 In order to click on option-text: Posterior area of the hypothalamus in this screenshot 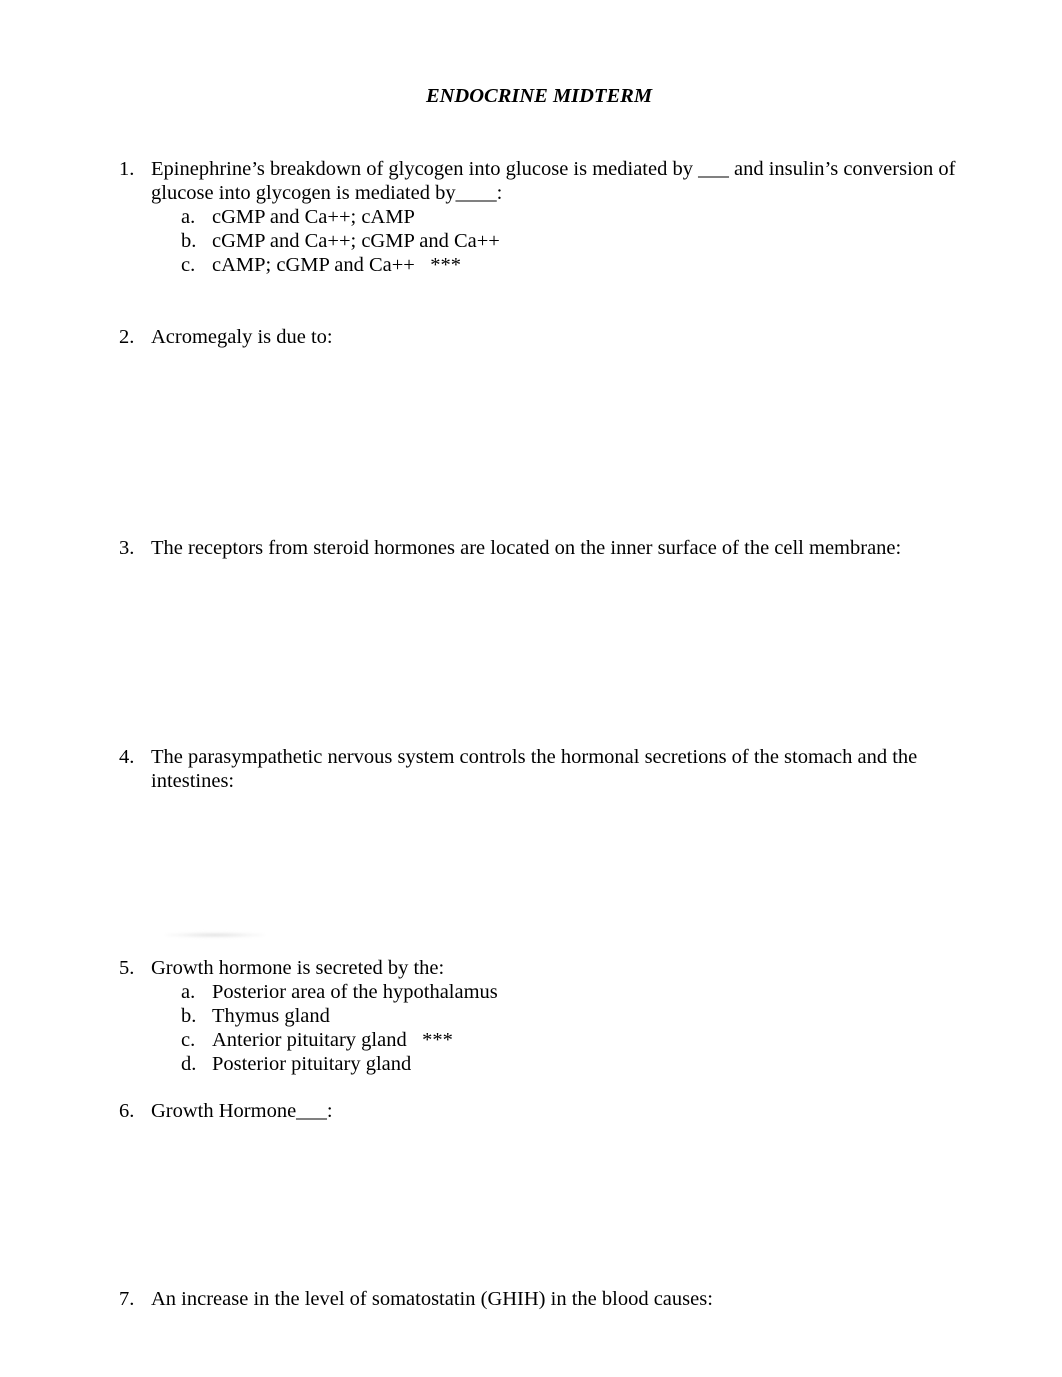, I will do `click(355, 992)`.